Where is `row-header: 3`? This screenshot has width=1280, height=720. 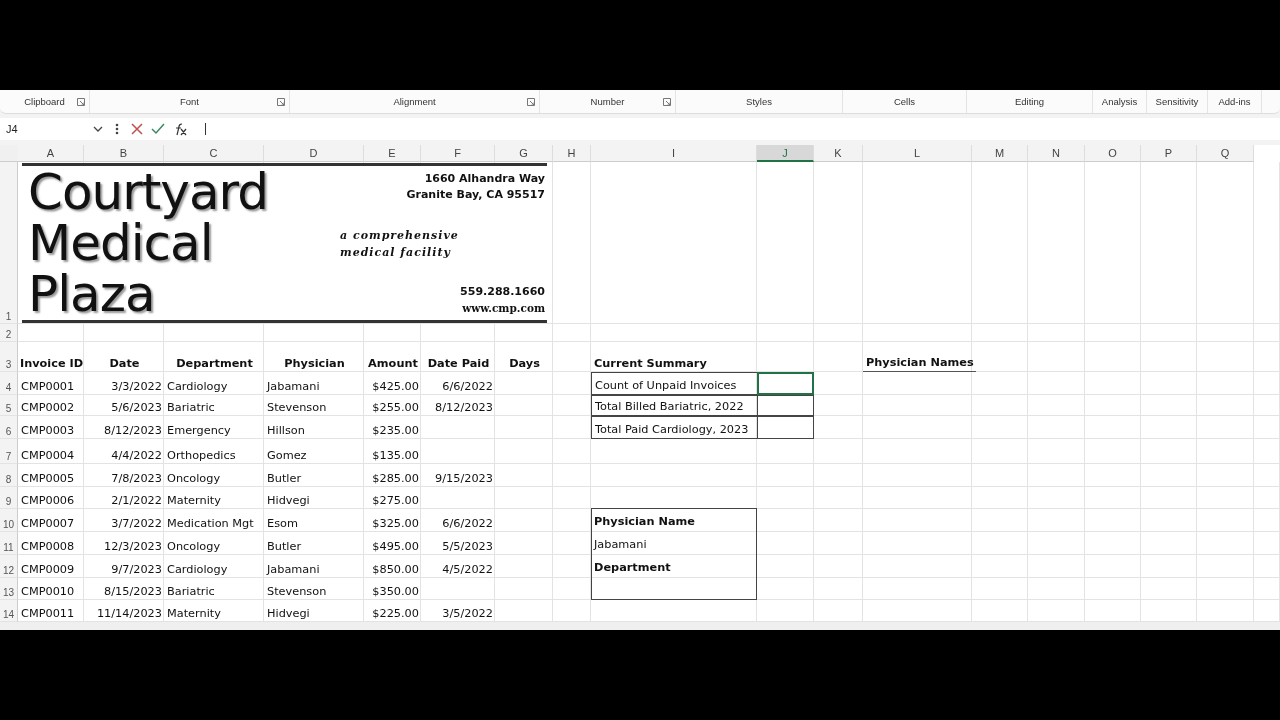
row-header: 3 is located at coordinates (9, 357).